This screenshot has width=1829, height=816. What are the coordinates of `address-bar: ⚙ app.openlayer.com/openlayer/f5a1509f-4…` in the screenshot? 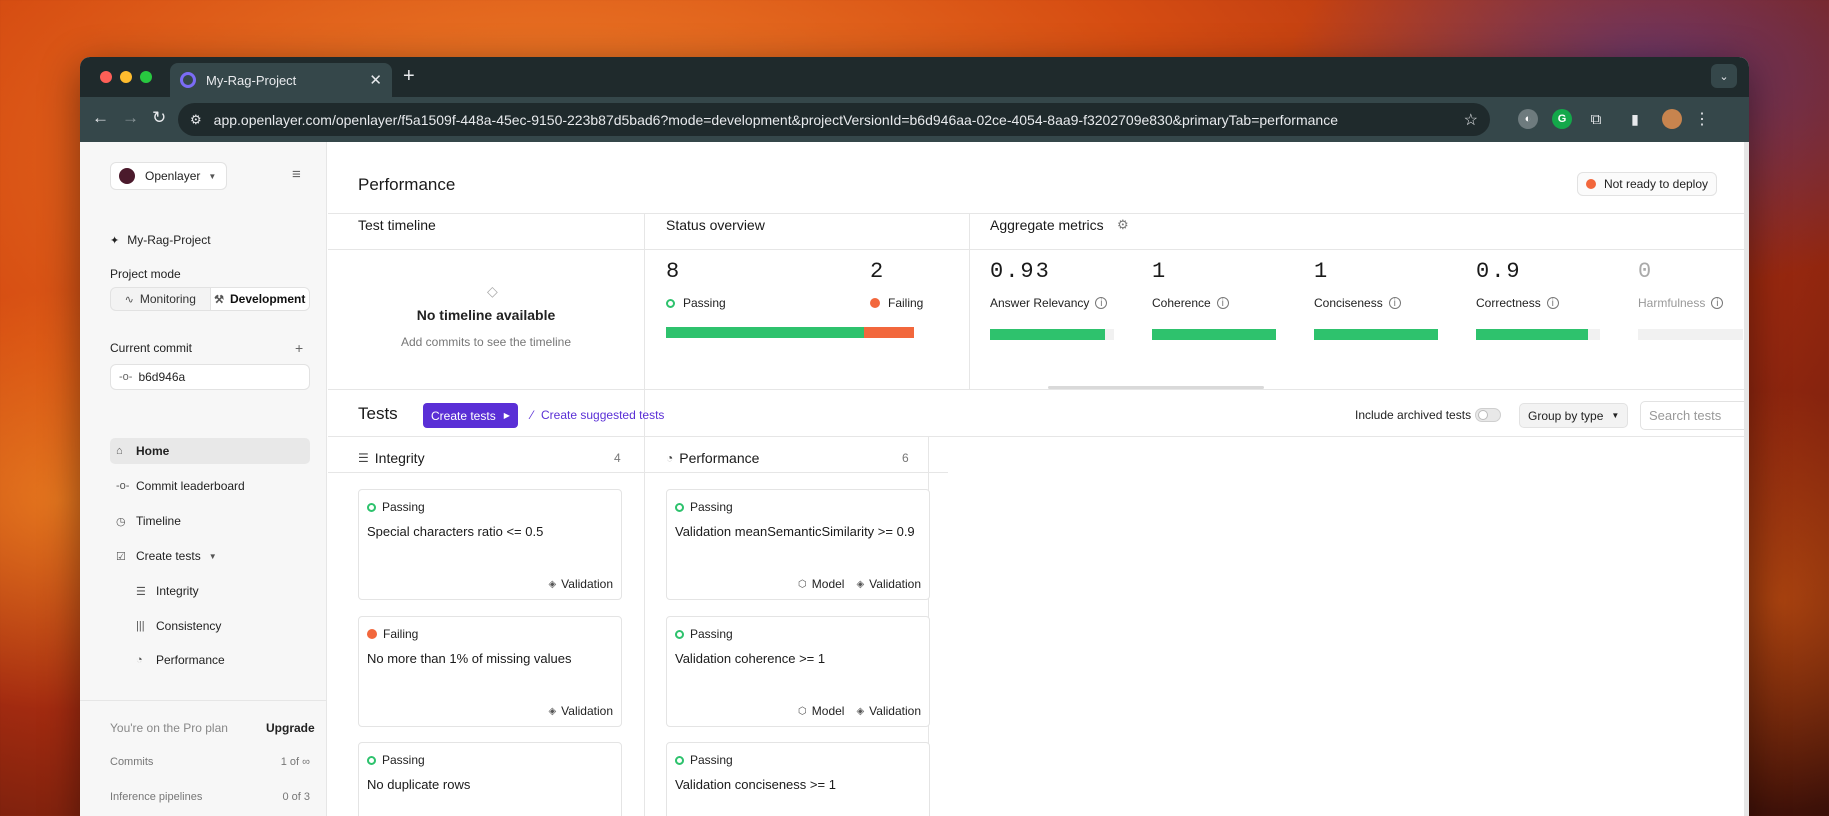 It's located at (834, 119).